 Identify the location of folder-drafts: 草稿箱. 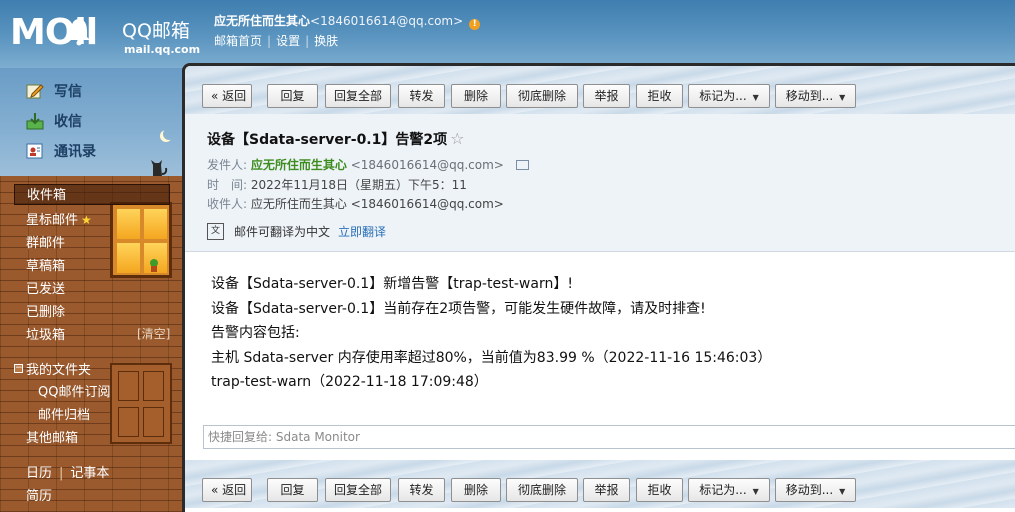
(45, 264).